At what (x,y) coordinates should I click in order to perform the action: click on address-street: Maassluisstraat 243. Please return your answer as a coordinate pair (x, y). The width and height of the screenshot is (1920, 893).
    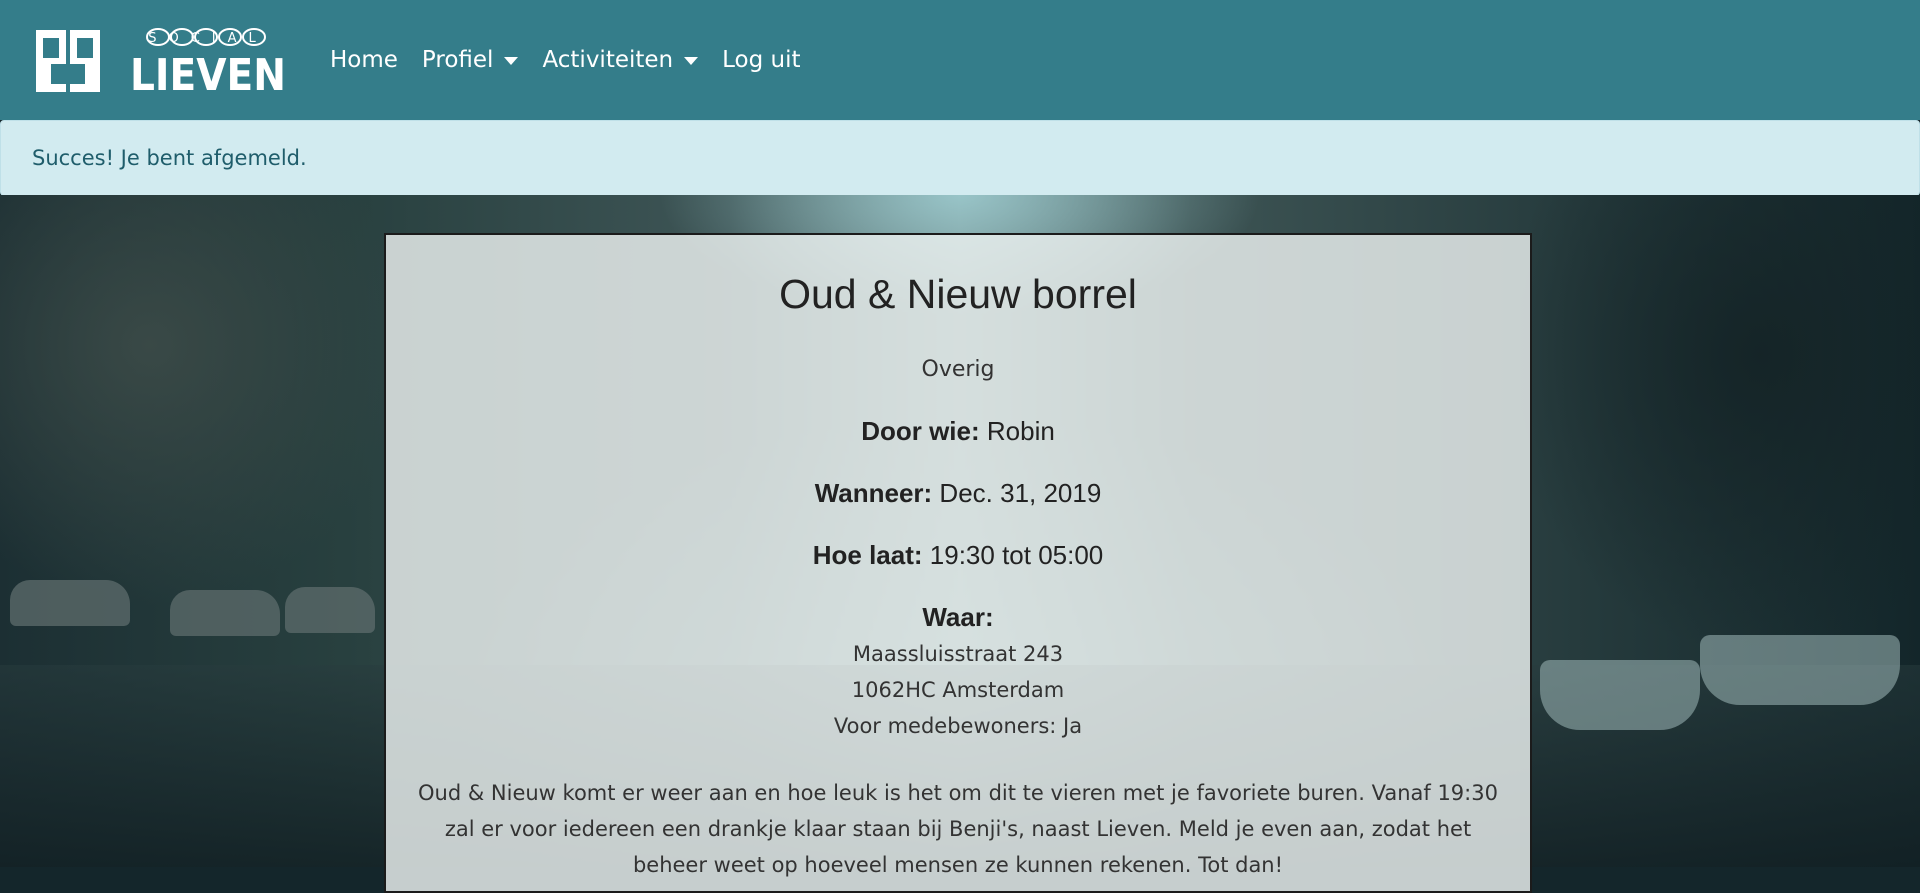
    Looking at the image, I should click on (958, 654).